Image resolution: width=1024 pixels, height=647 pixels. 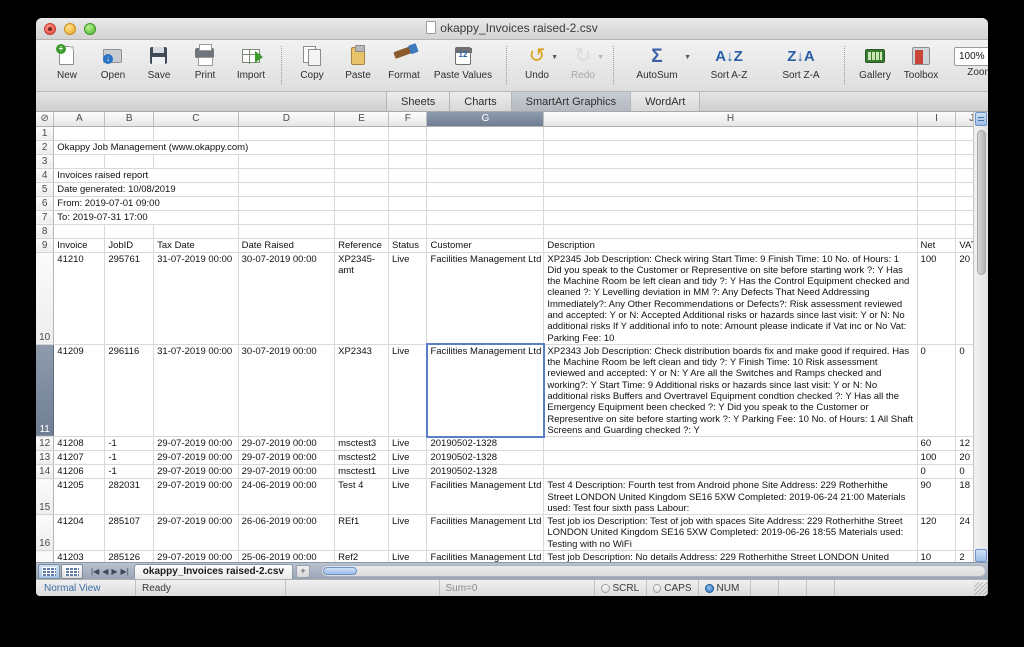 I want to click on cell-I9: Net, so click(x=937, y=245).